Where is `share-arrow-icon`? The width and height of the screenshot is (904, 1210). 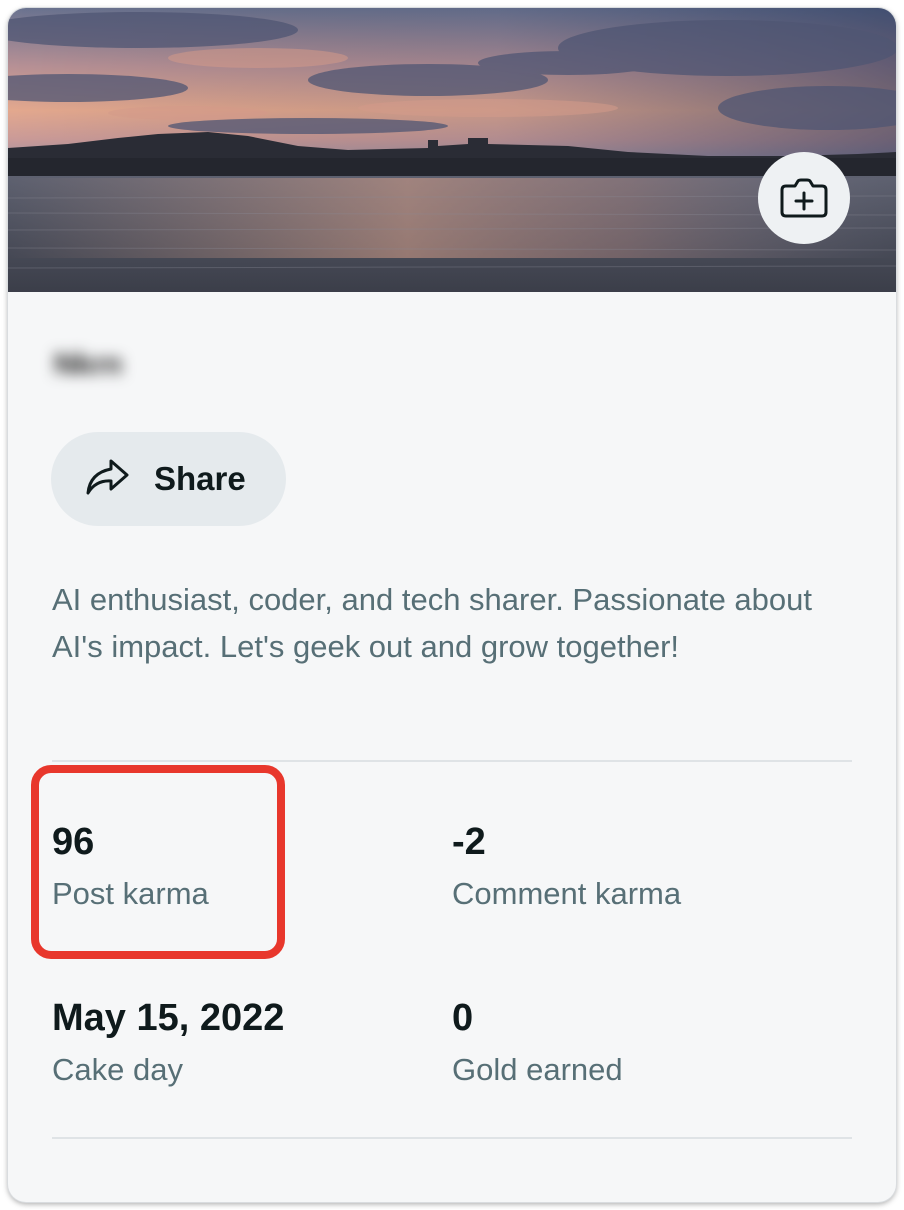
share-arrow-icon is located at coordinates (107, 479).